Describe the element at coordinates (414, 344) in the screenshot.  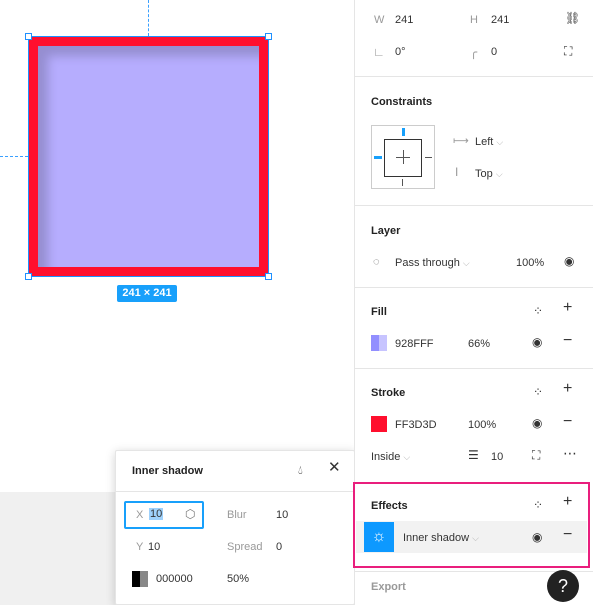
I see `fill-hex: 928FFF` at that location.